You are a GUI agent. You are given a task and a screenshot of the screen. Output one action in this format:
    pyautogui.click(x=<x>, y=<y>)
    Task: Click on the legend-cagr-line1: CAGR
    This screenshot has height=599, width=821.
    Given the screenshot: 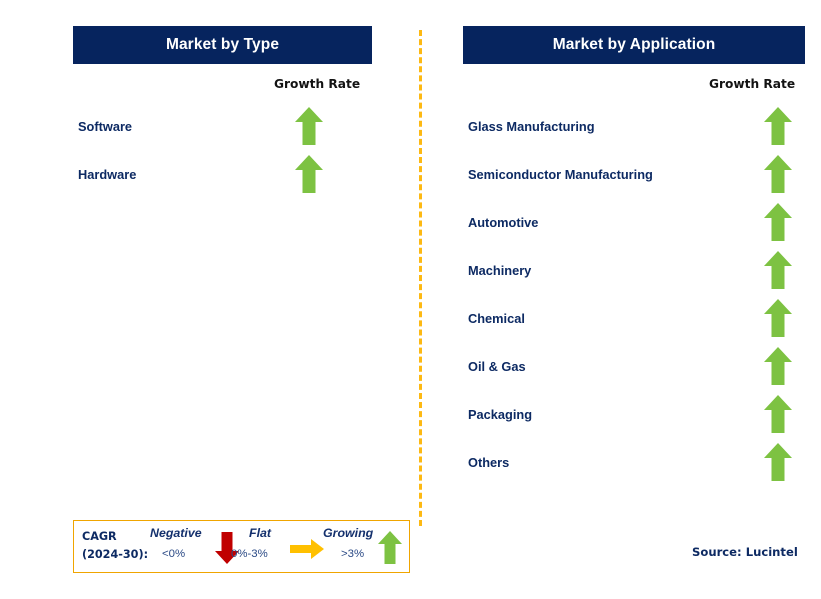 What is the action you would take?
    pyautogui.click(x=99, y=536)
    